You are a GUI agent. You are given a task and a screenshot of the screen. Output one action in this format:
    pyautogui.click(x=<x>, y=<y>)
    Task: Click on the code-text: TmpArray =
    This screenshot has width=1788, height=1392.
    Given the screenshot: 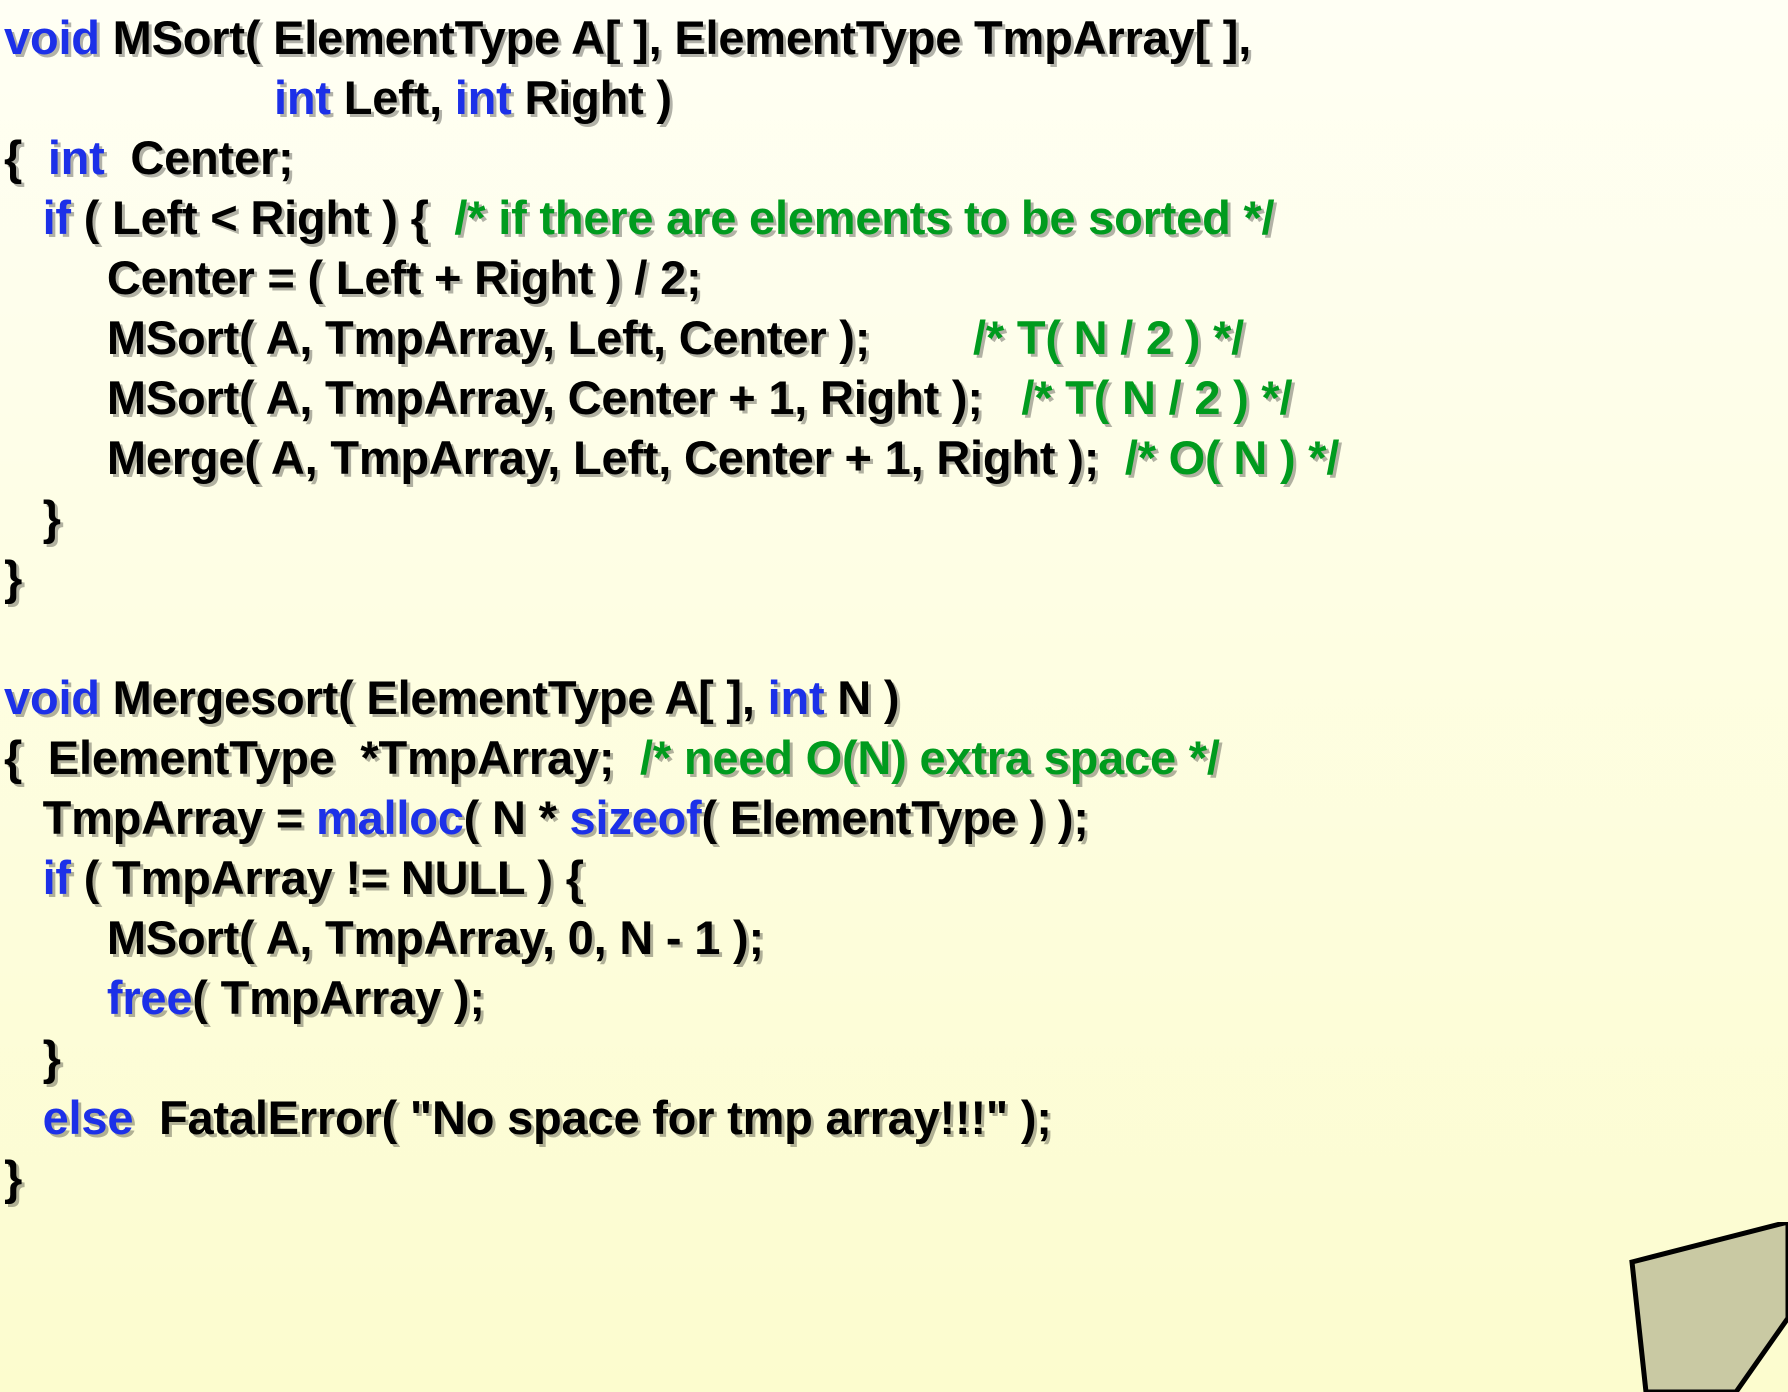 What is the action you would take?
    pyautogui.click(x=160, y=817)
    